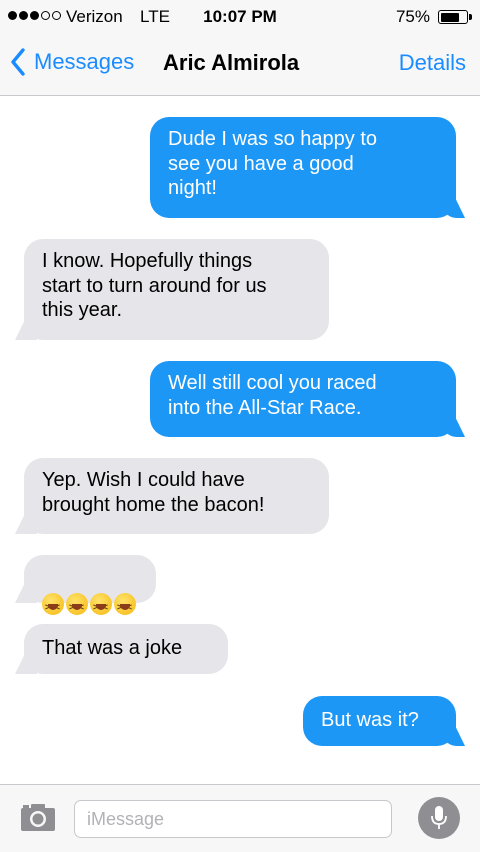 This screenshot has width=480, height=852. Describe the element at coordinates (84, 61) in the screenshot. I see `back-button-label: Messages` at that location.